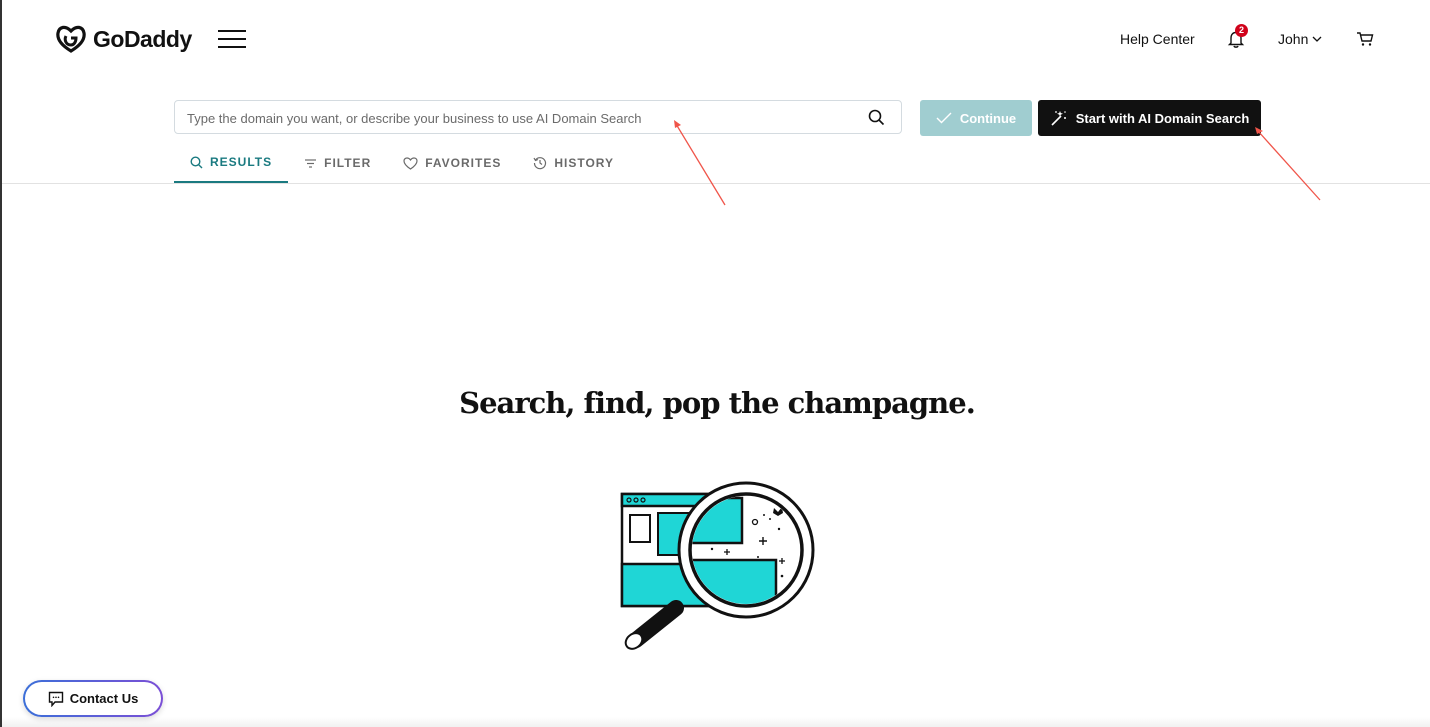  I want to click on filter-icon, so click(311, 163).